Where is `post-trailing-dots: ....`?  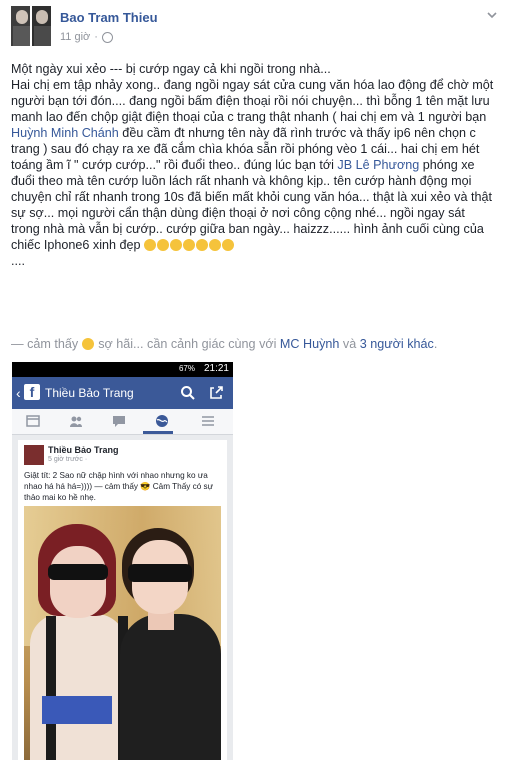
post-trailing-dots: .... is located at coordinates (18, 261).